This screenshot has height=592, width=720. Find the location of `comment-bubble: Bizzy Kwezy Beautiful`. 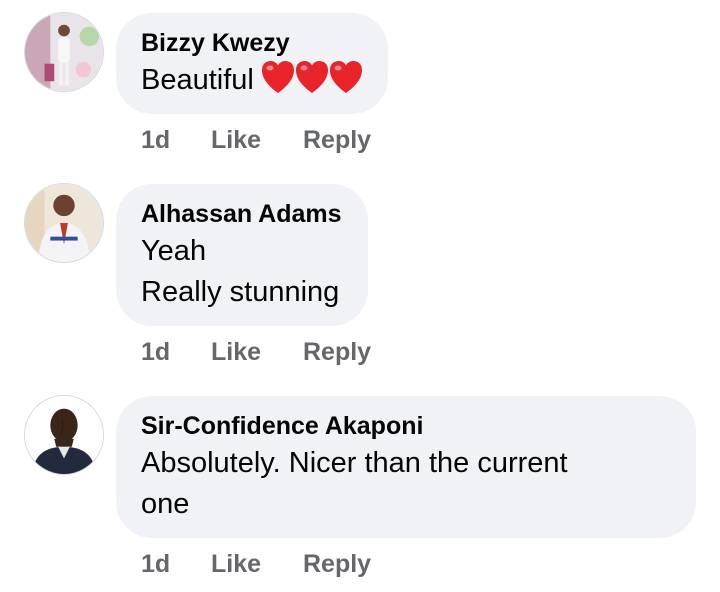

comment-bubble: Bizzy Kwezy Beautiful is located at coordinates (252, 63).